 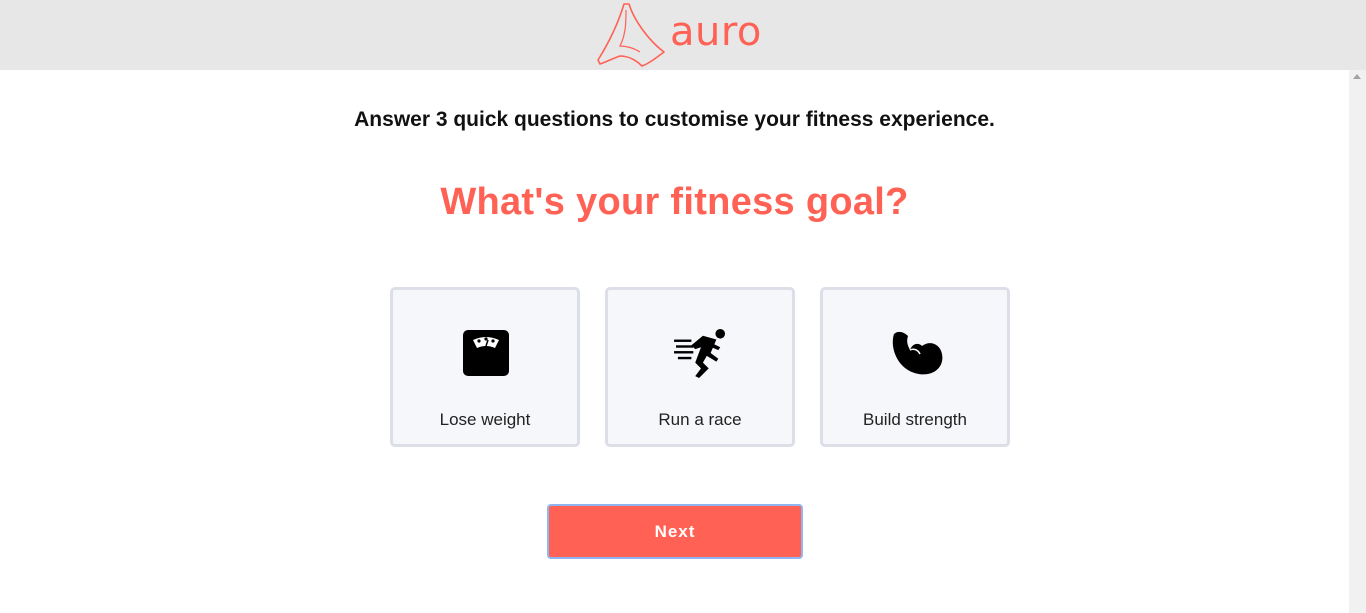 What do you see at coordinates (486, 353) in the screenshot?
I see `scale-icon` at bounding box center [486, 353].